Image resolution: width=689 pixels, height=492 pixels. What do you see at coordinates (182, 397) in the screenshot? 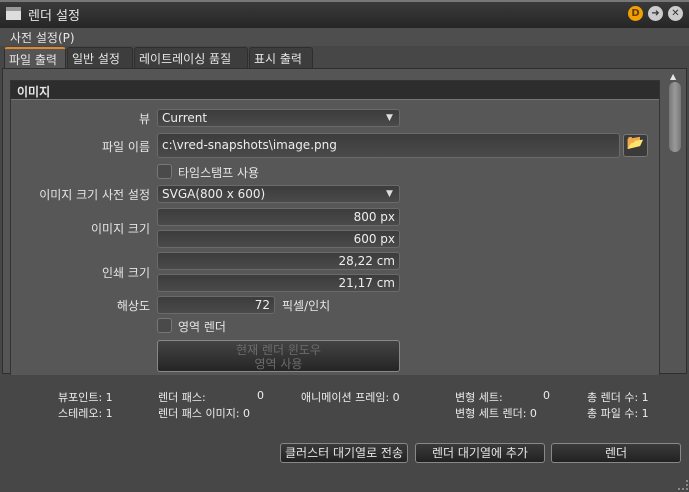
I see `stat-render-pass-label: 렌더 패스:` at bounding box center [182, 397].